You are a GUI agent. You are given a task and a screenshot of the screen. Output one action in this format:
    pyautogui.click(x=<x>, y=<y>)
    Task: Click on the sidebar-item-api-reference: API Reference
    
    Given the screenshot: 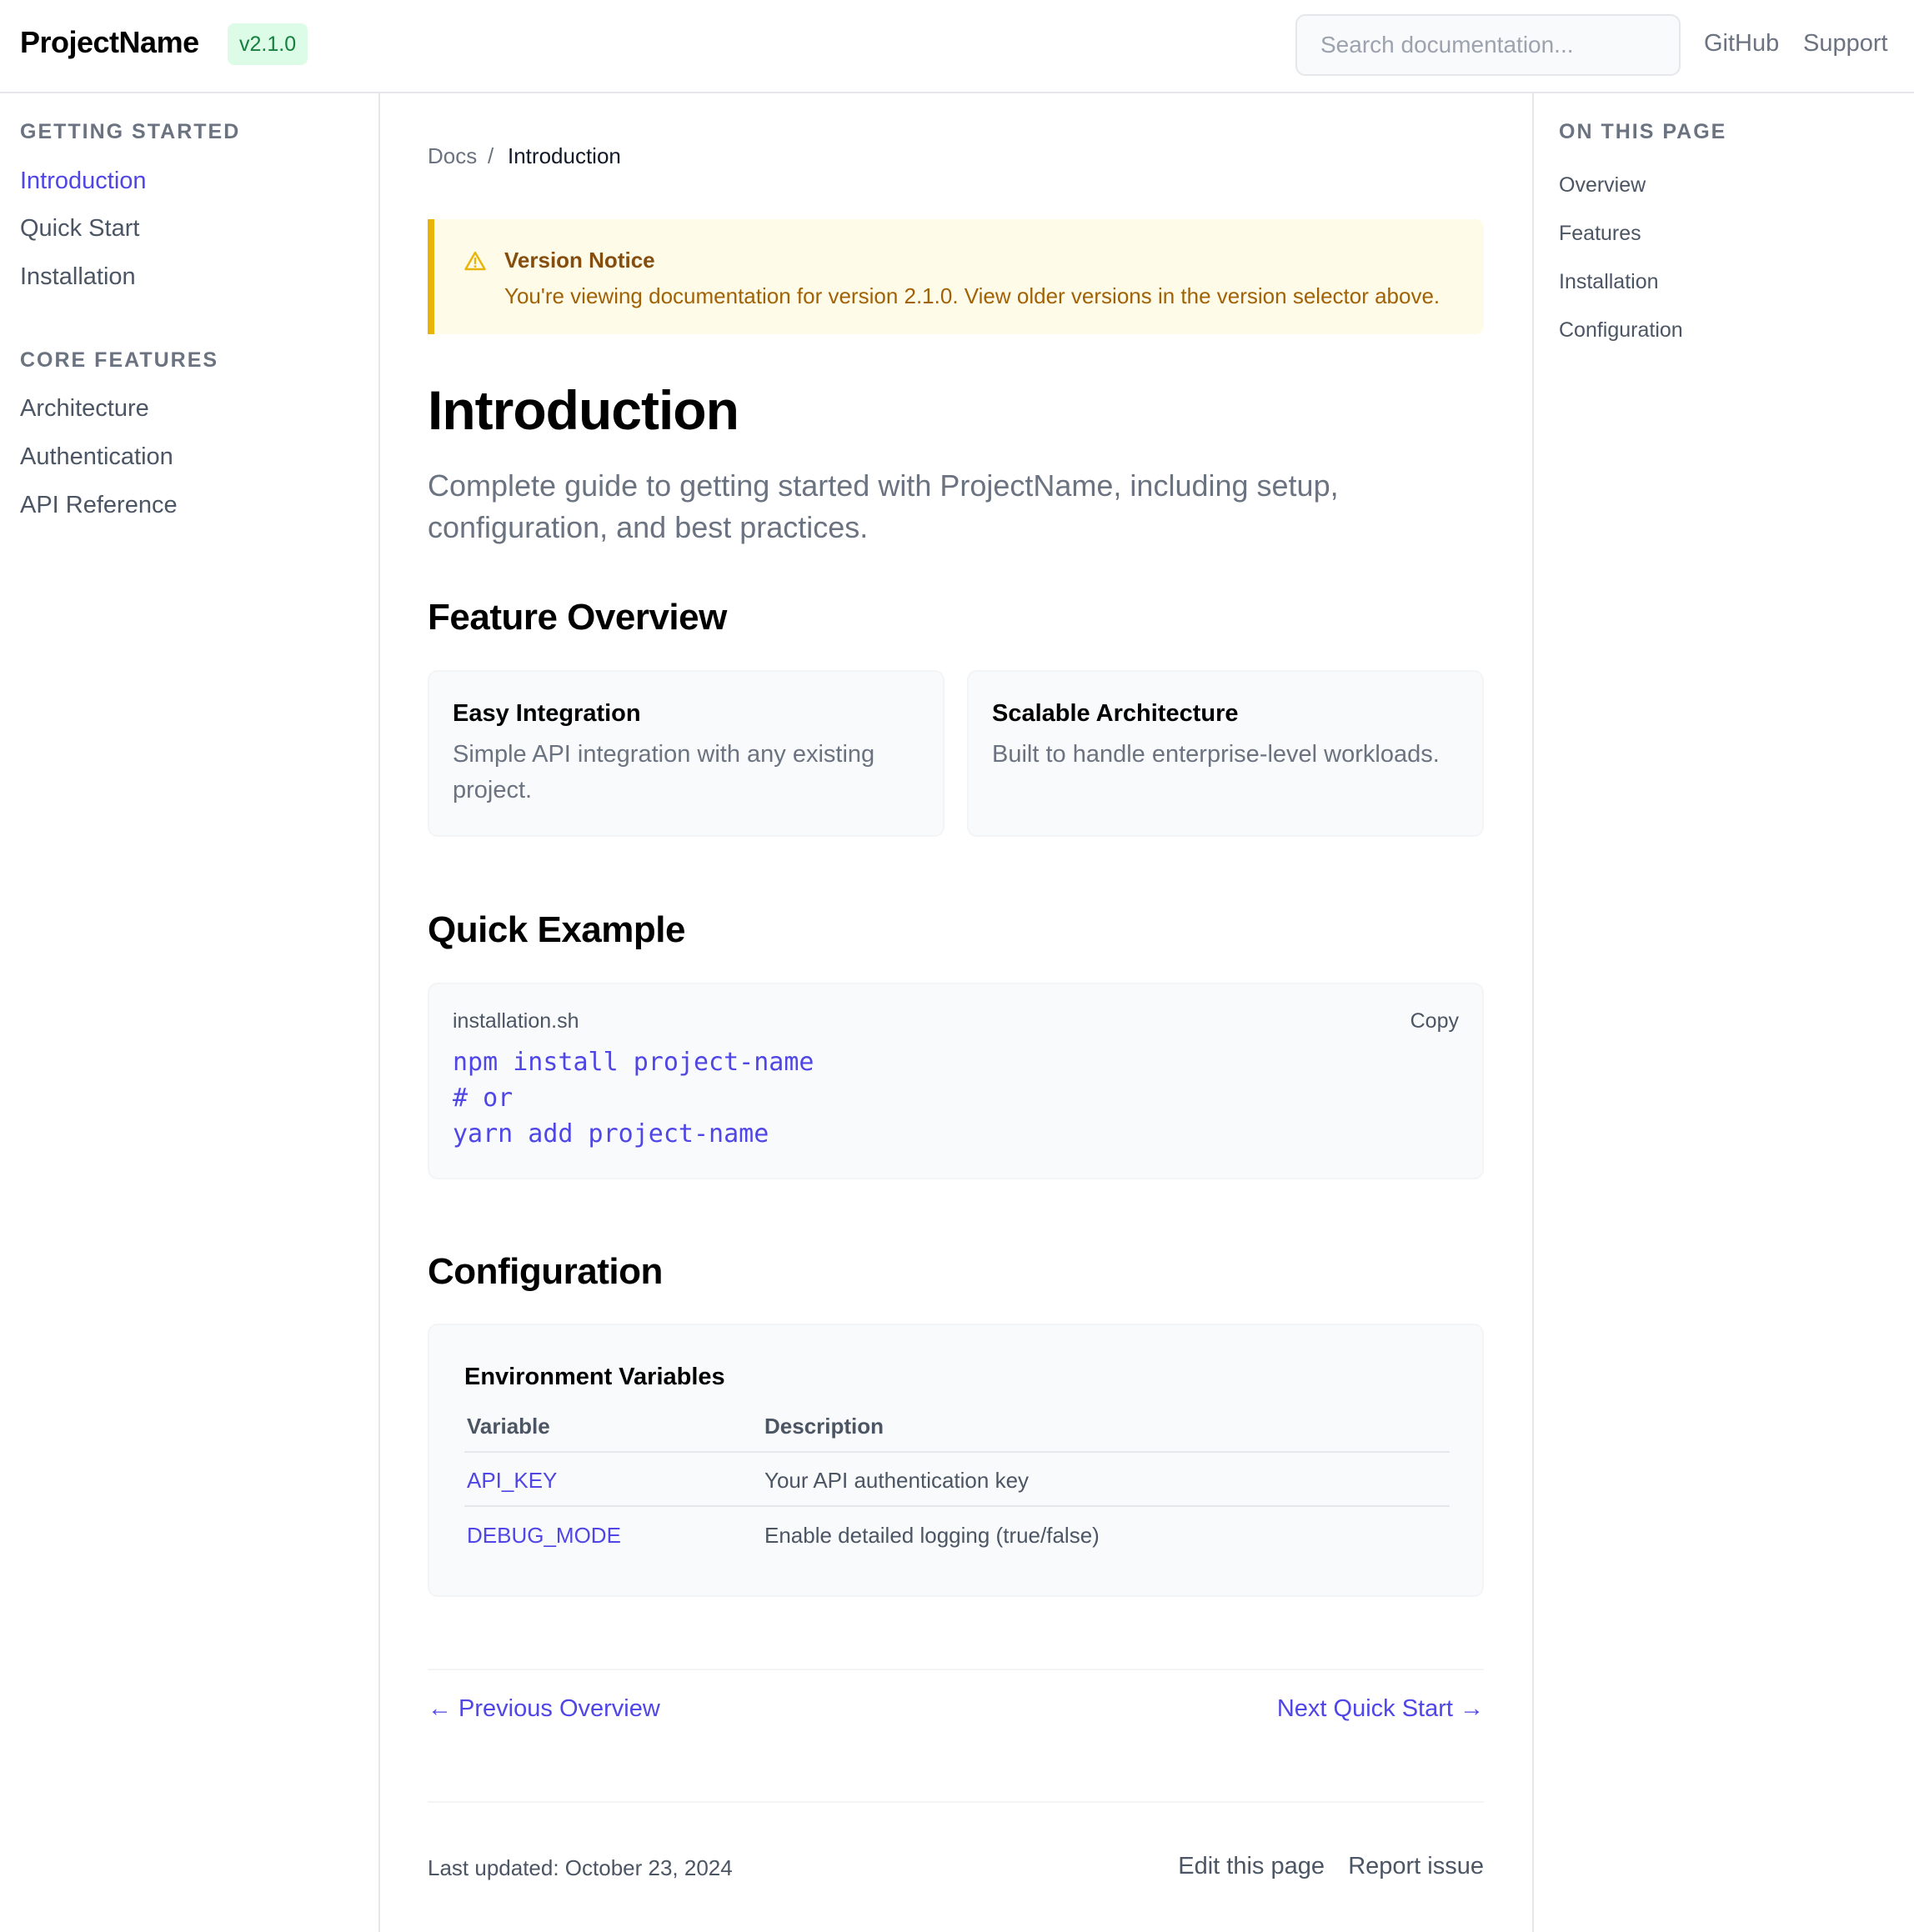 What is the action you would take?
    pyautogui.click(x=99, y=506)
    